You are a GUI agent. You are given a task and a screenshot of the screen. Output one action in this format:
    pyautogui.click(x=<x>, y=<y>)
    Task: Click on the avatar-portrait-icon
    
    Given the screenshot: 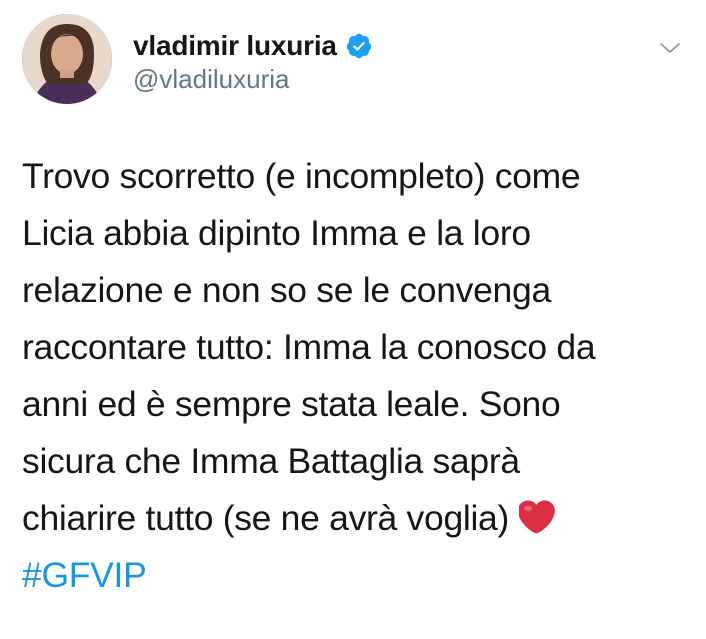 What is the action you would take?
    pyautogui.click(x=67, y=59)
    